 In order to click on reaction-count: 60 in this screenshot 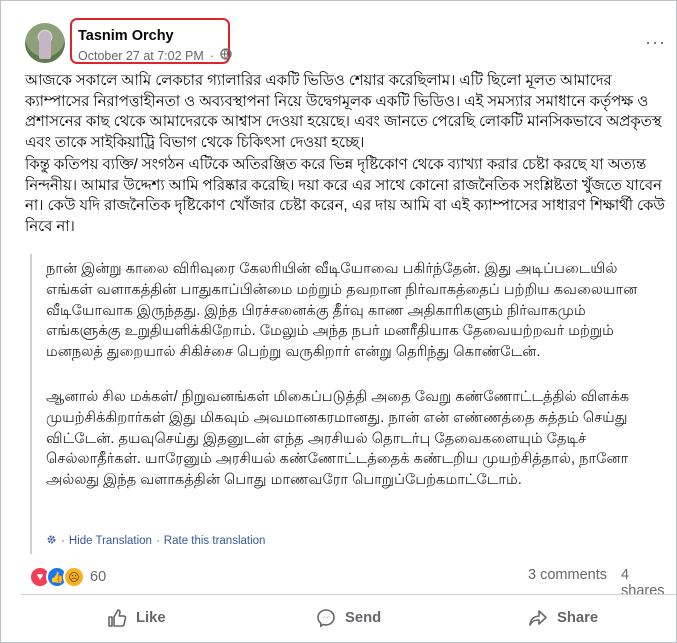, I will do `click(98, 577)`.